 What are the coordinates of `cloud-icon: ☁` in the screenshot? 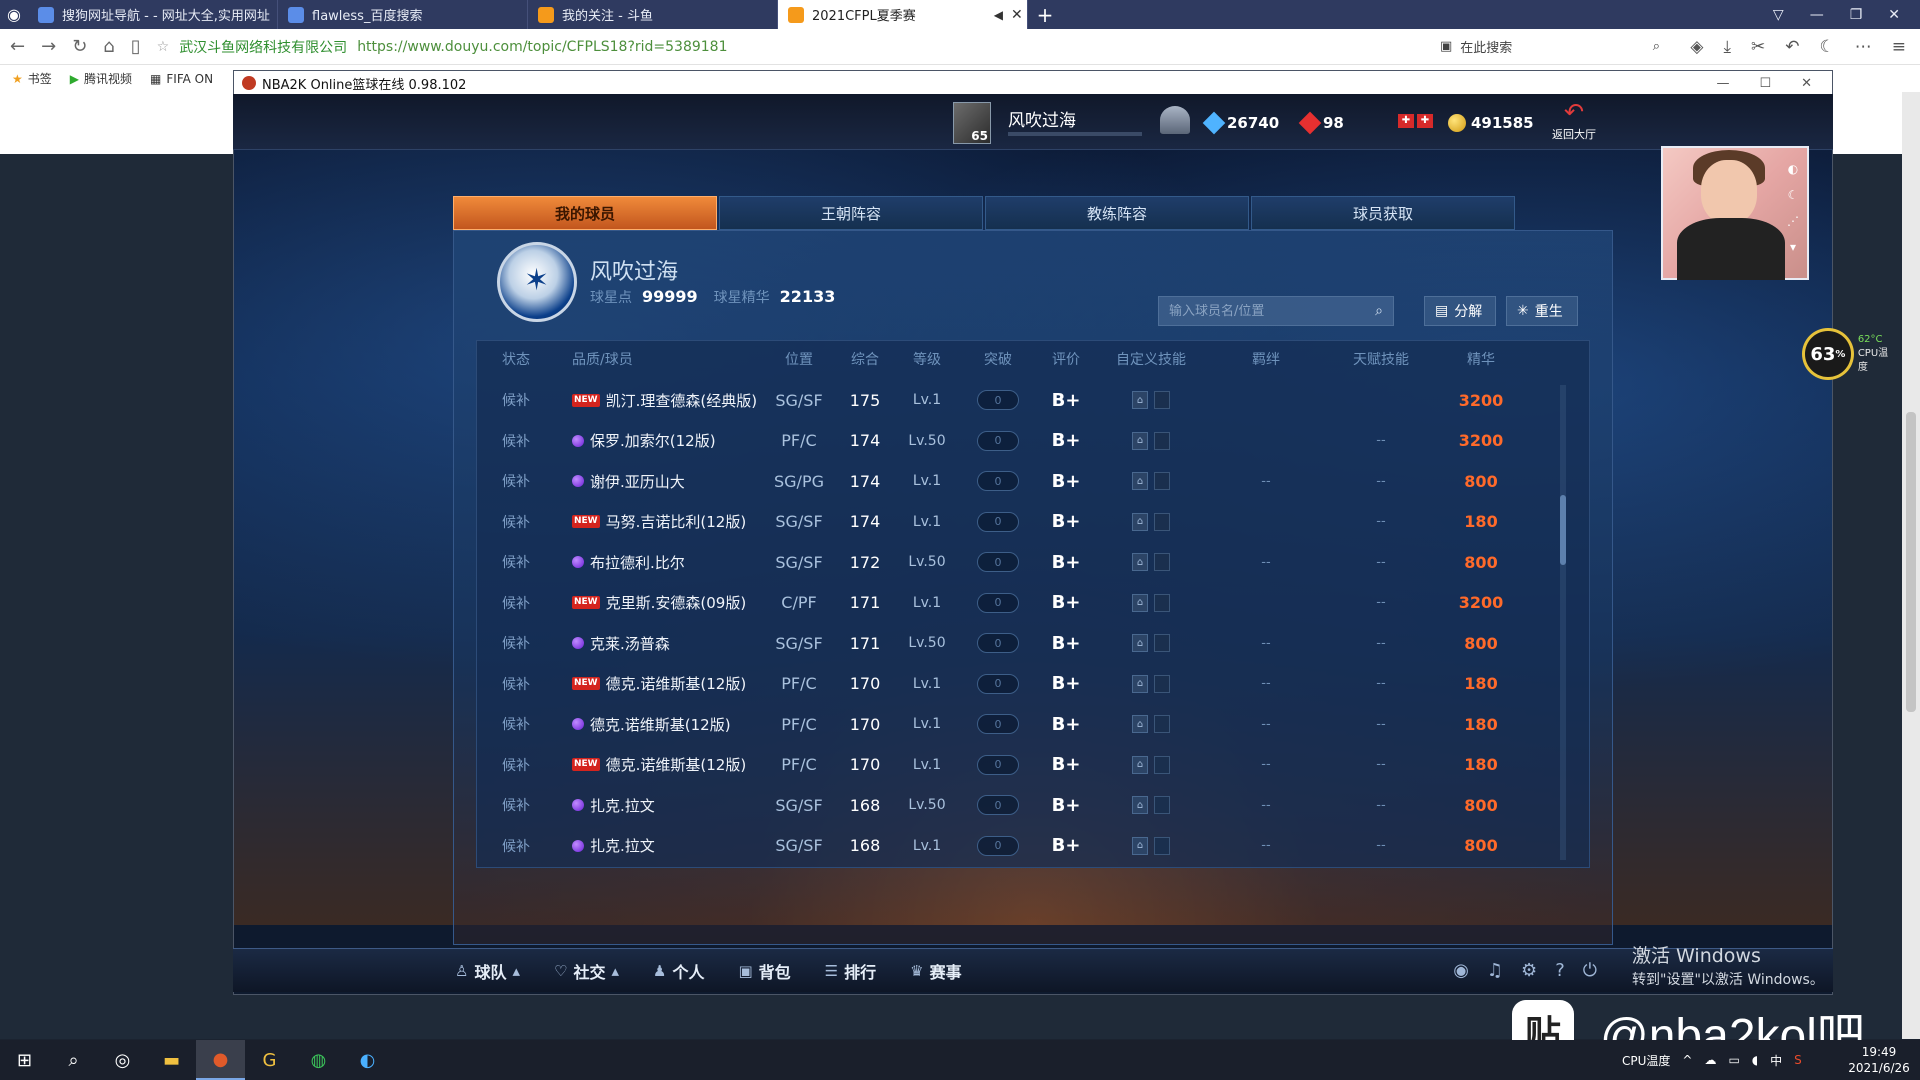 It's located at (1710, 1060).